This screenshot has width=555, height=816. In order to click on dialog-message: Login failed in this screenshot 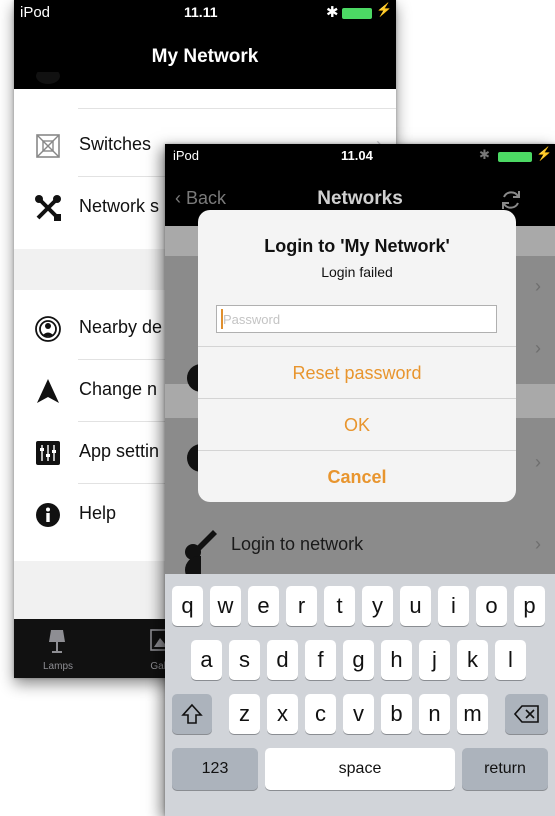, I will do `click(357, 272)`.